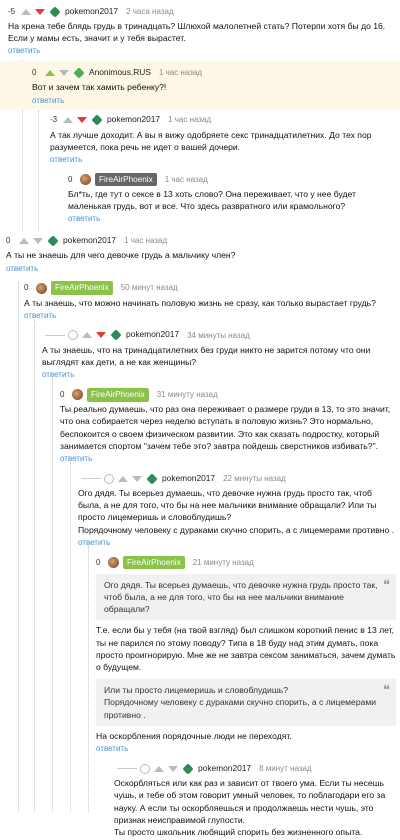 This screenshot has height=840, width=400. What do you see at coordinates (196, 690) in the screenshot?
I see `quote-text: Или ты просто лицемеришь и словоблудишь?` at bounding box center [196, 690].